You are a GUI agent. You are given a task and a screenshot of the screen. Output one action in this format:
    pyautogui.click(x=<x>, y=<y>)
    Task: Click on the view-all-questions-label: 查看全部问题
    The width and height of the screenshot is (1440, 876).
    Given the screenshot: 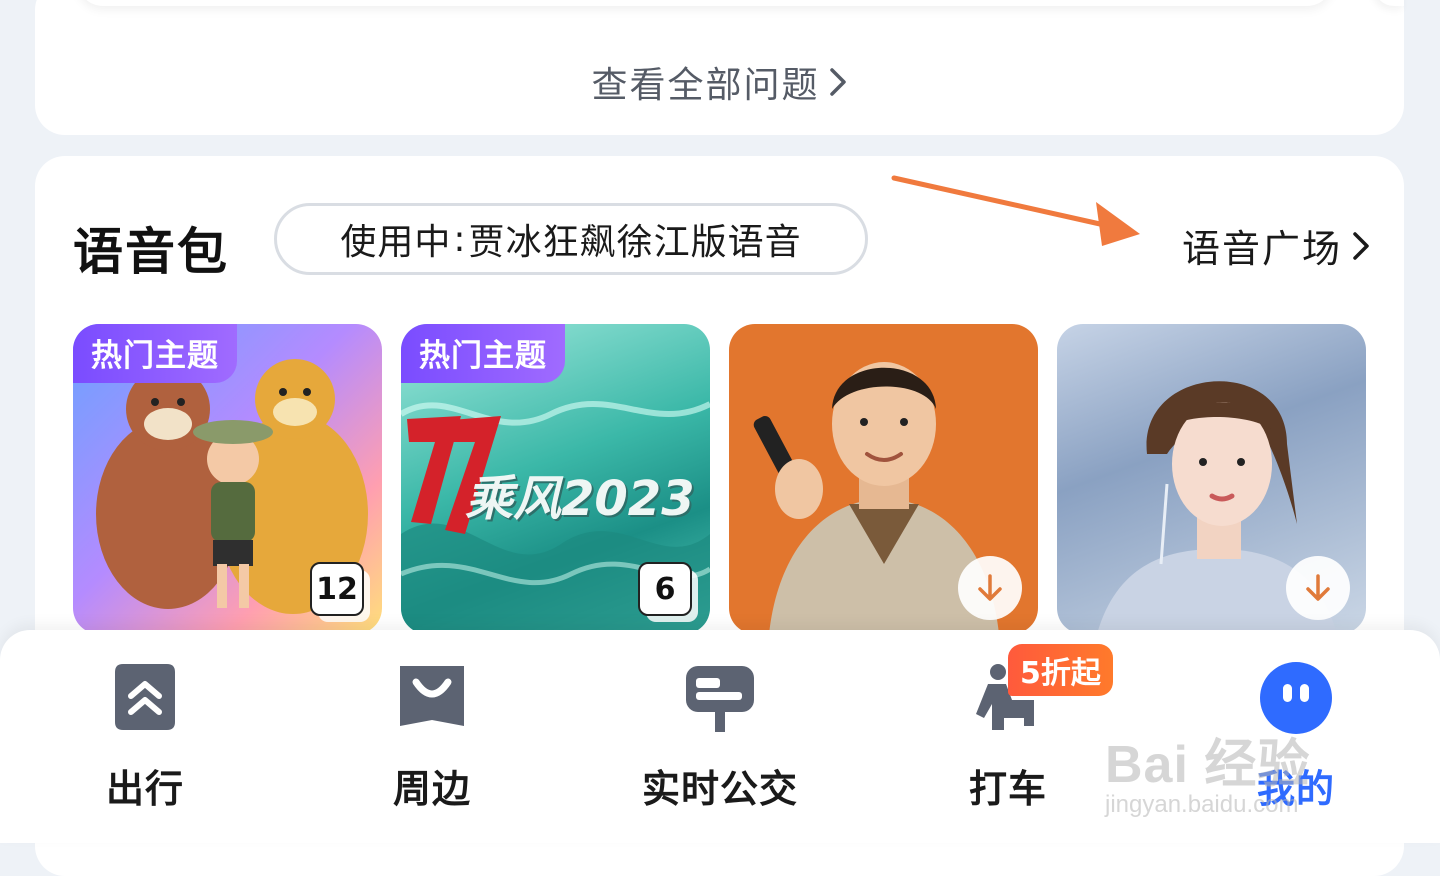 What is the action you would take?
    pyautogui.click(x=705, y=85)
    